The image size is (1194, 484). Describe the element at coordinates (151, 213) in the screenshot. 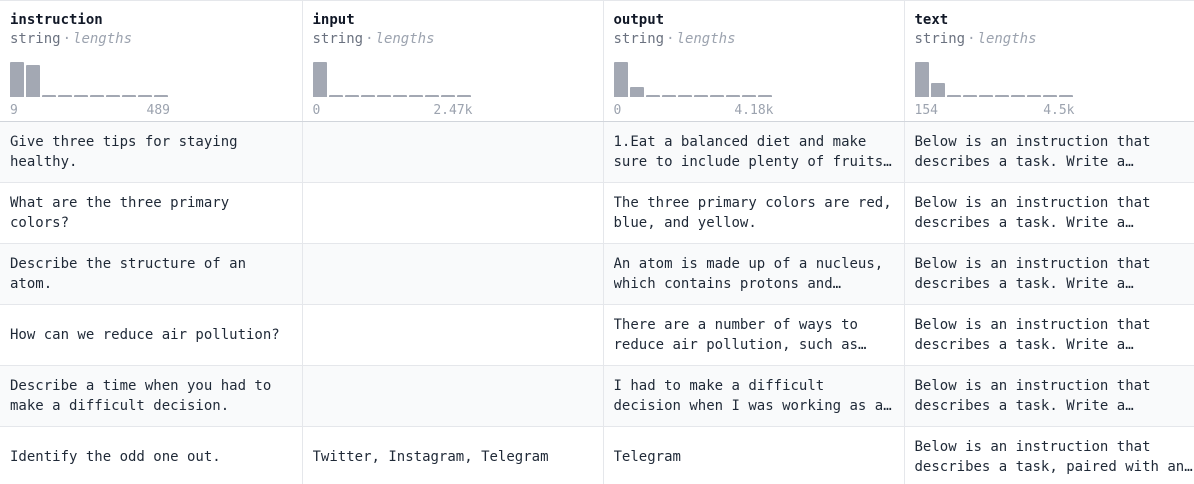

I see `cell-instruction: What are the three primary colors?` at that location.